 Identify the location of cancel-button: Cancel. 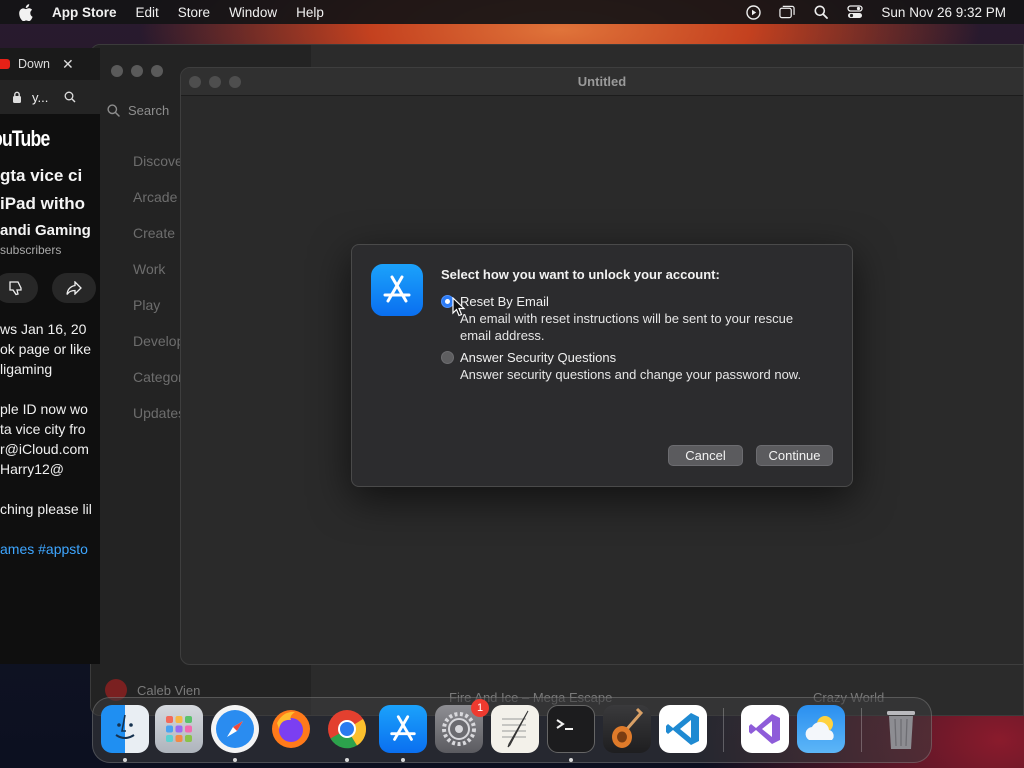
(705, 455).